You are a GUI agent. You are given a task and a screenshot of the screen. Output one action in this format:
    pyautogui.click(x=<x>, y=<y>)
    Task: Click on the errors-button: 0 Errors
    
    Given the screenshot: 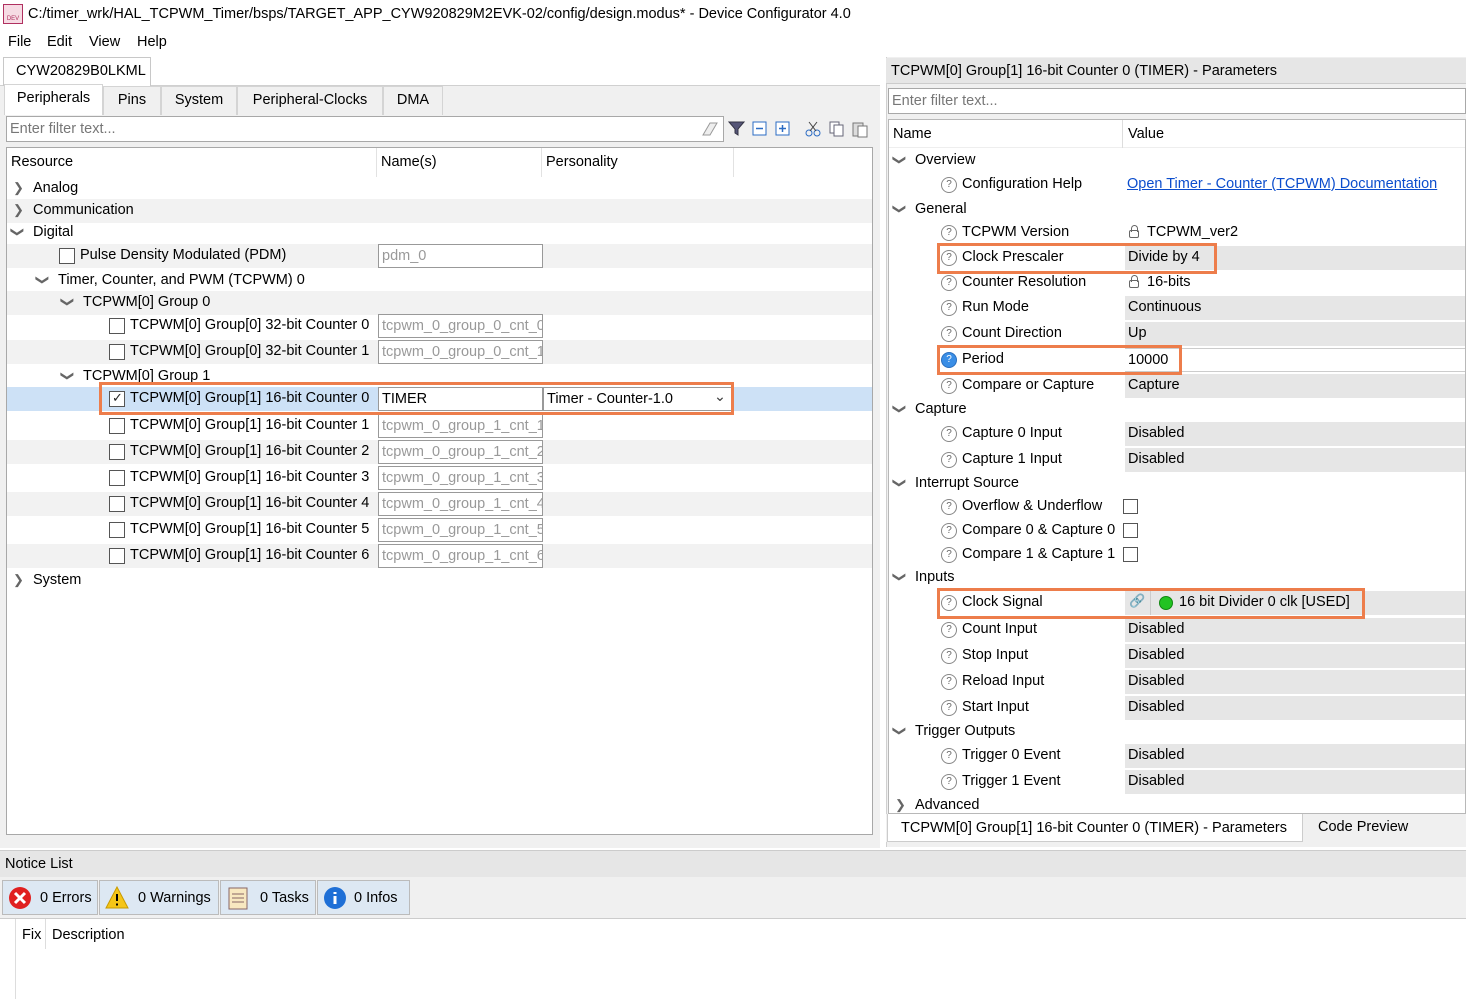 What is the action you would take?
    pyautogui.click(x=50, y=897)
    